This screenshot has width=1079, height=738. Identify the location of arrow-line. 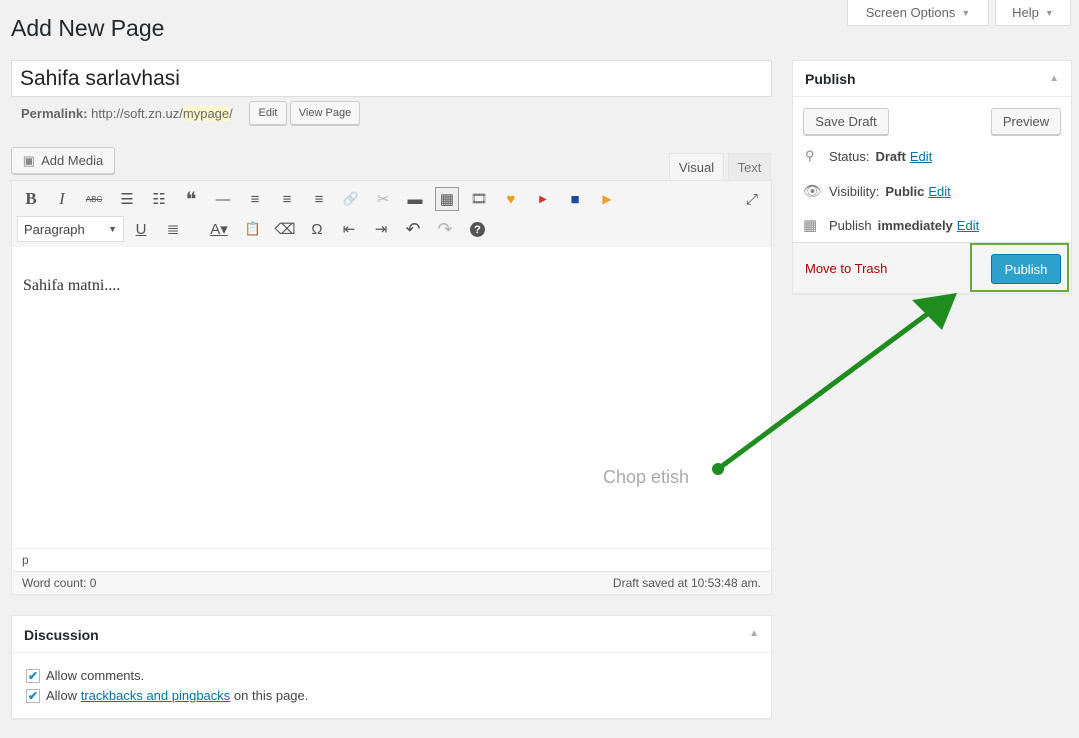
(824, 390).